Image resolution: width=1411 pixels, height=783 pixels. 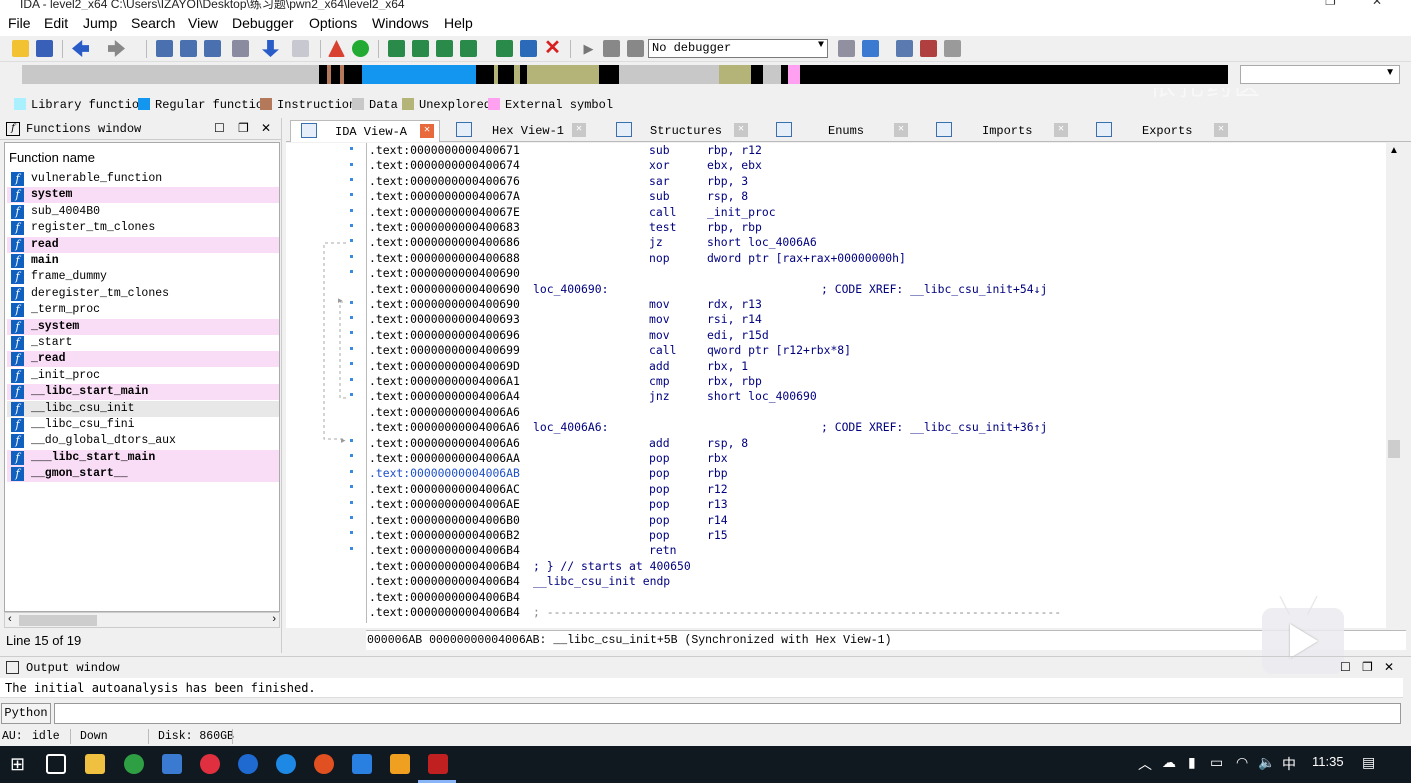 I want to click on scroll-left-icon: ‹, so click(x=10, y=619).